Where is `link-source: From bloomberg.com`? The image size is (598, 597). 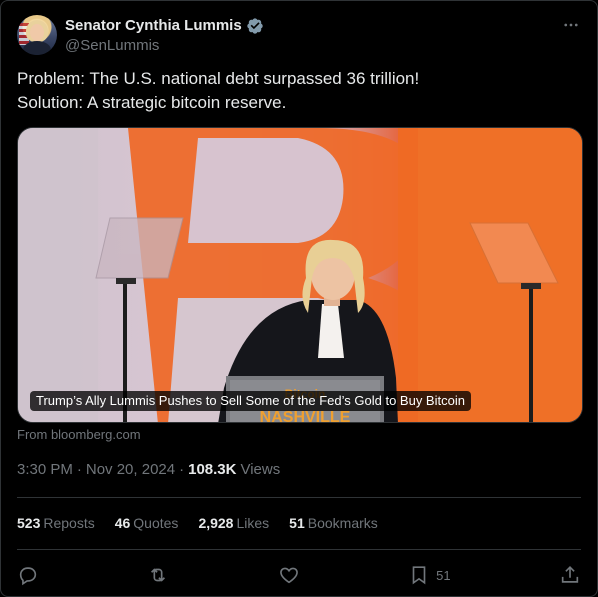
link-source: From bloomberg.com is located at coordinates (79, 434).